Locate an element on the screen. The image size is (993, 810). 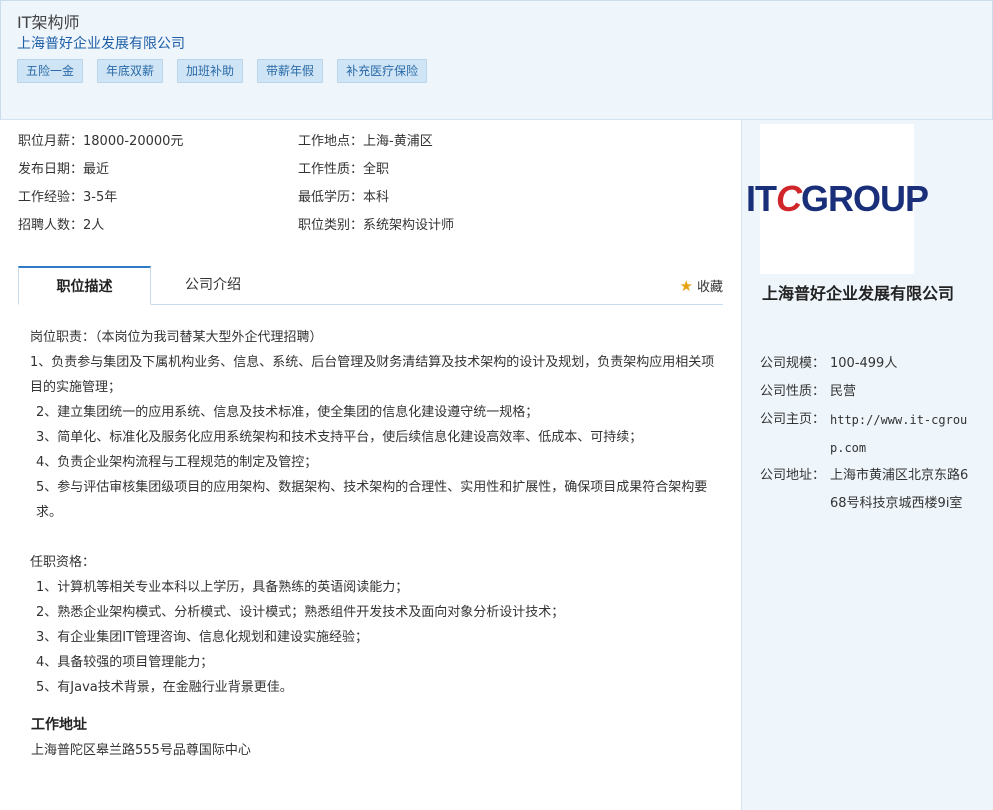
company-size: 公司规模： 100-499人 is located at coordinates (867, 364).